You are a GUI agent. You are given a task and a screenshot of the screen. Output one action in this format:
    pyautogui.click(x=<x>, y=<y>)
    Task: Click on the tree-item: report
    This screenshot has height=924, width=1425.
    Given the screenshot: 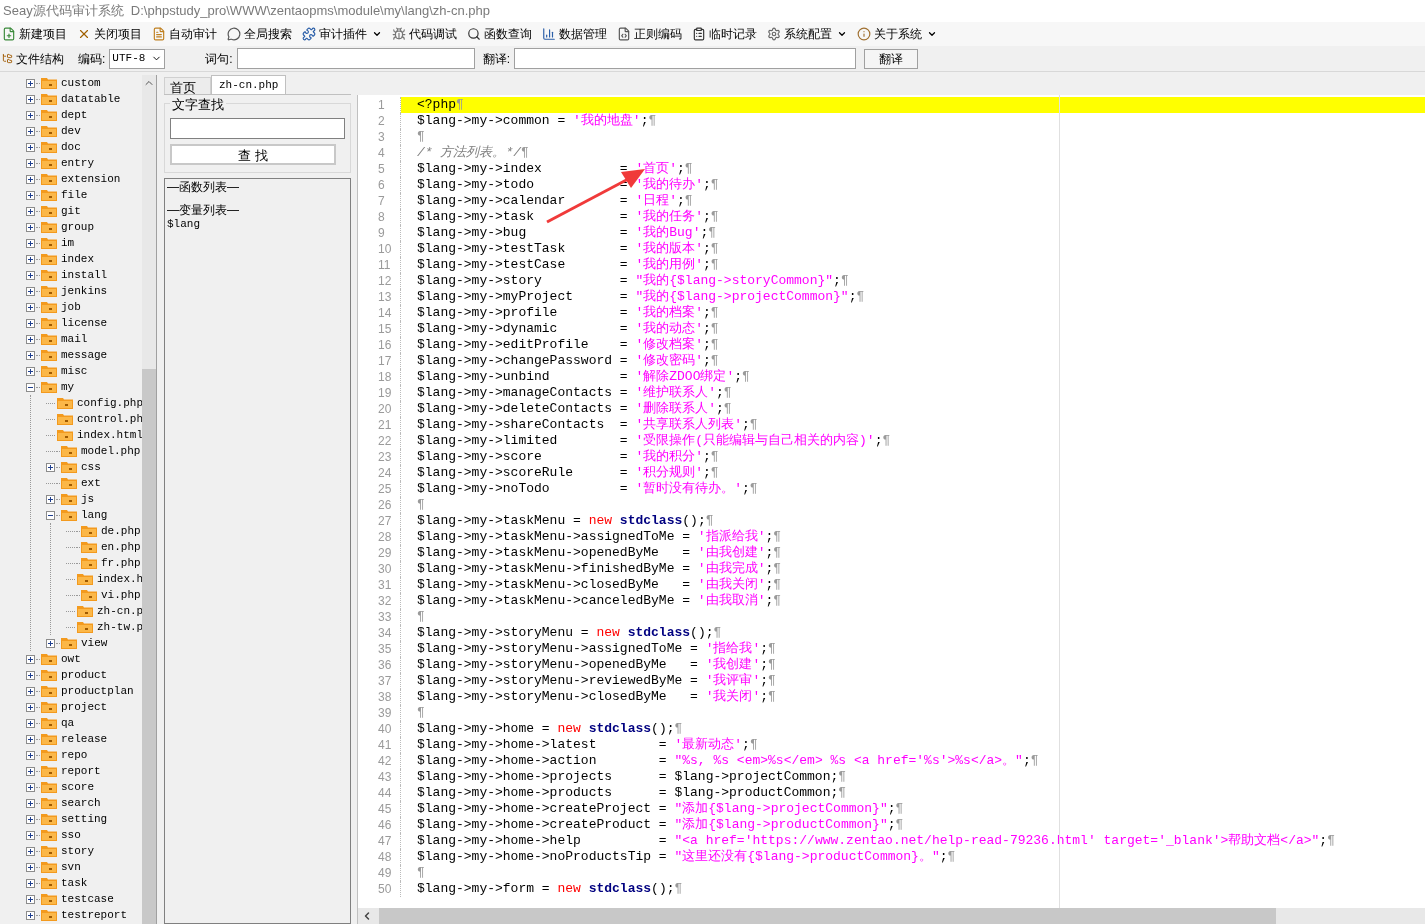 What is the action you would take?
    pyautogui.click(x=84, y=771)
    